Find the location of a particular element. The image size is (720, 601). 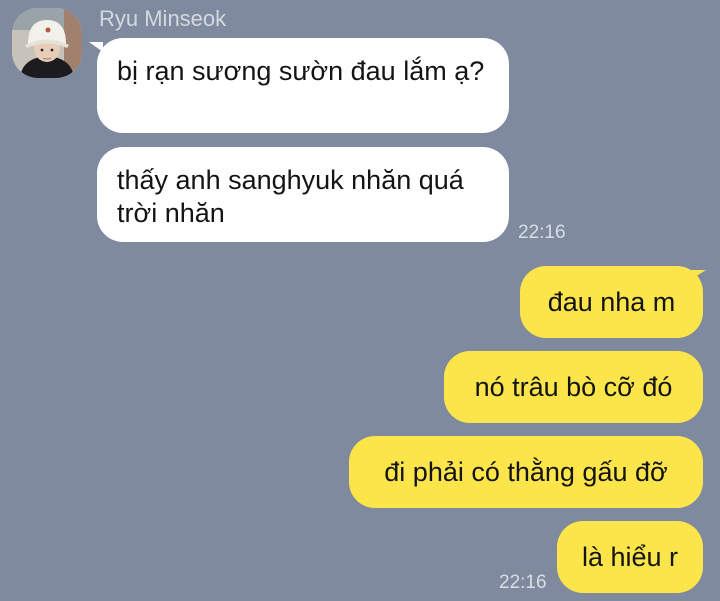

outgoing-message: đi phải có thằng gấu đỡ is located at coordinates (526, 472).